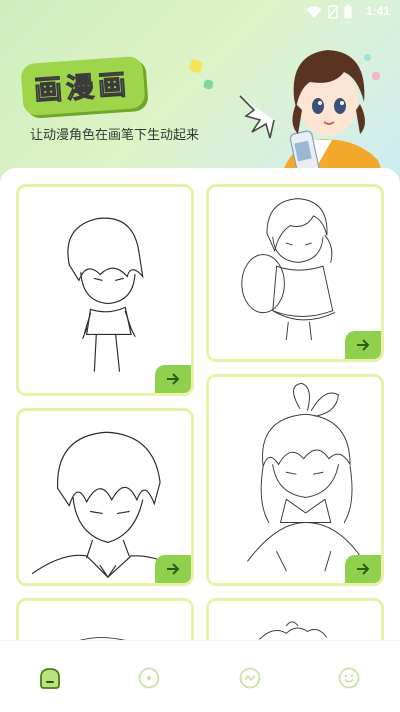 The image size is (400, 712). I want to click on circle-dot-icon, so click(149, 678).